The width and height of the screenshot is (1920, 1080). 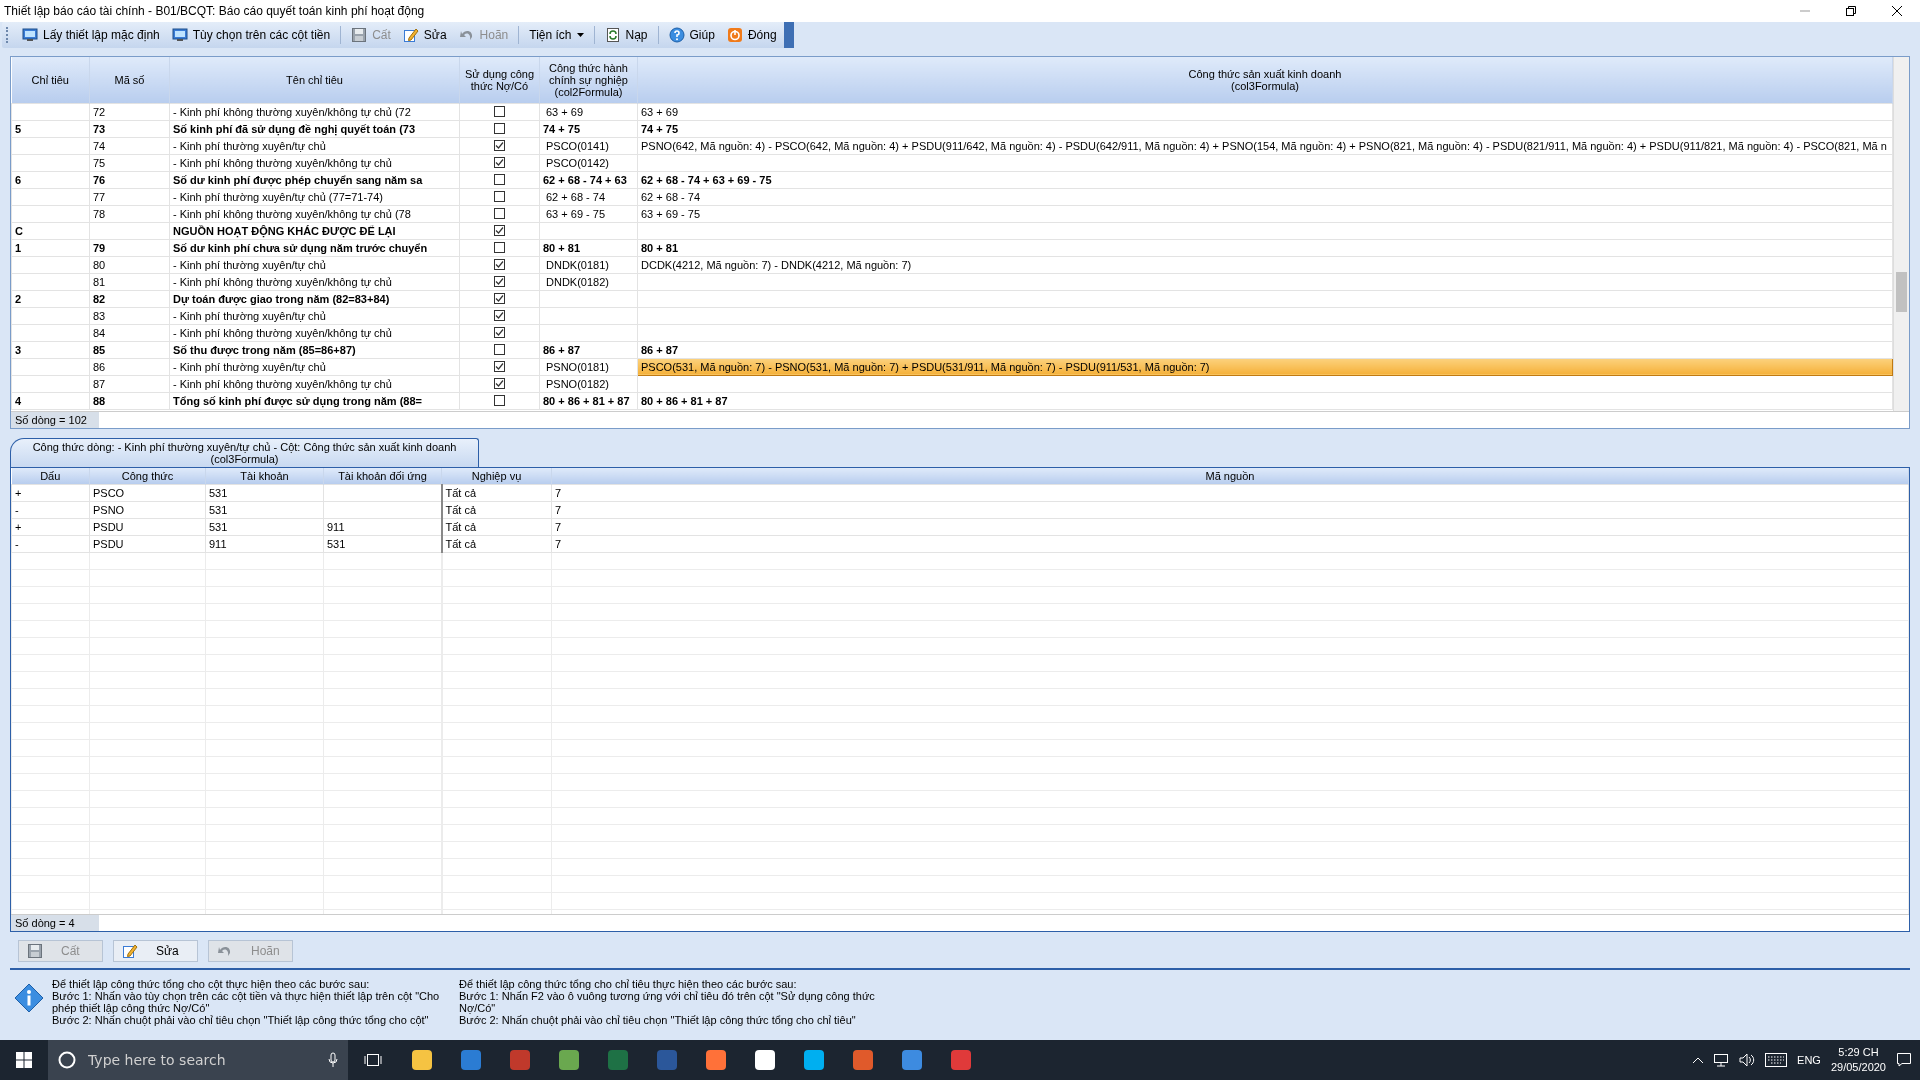 I want to click on windows-logo-icon, so click(x=24, y=1060).